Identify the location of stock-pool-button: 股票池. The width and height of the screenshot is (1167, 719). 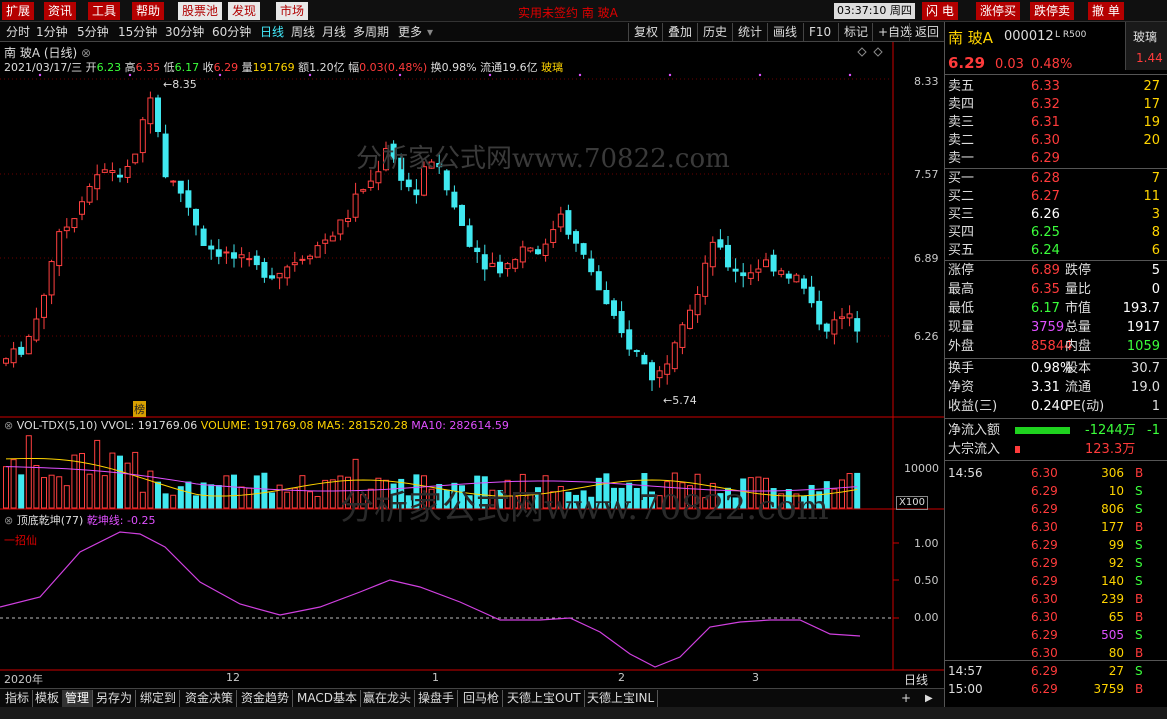
(200, 11).